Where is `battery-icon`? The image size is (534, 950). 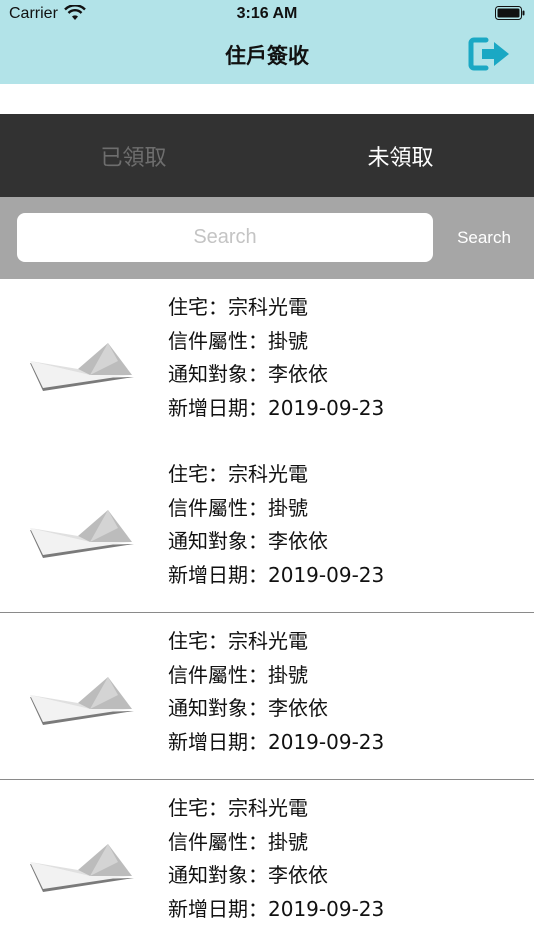 battery-icon is located at coordinates (510, 13).